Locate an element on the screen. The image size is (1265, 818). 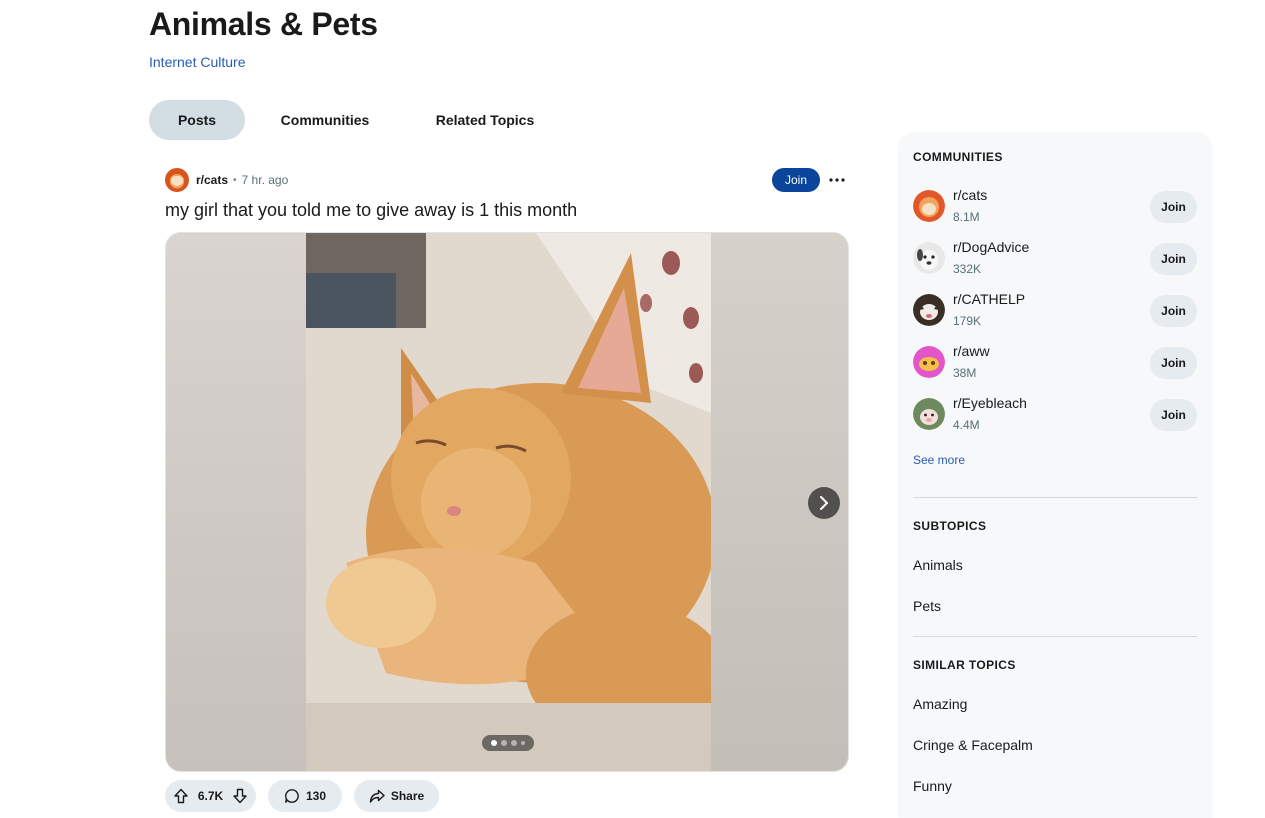
more-options-icon is located at coordinates (837, 180).